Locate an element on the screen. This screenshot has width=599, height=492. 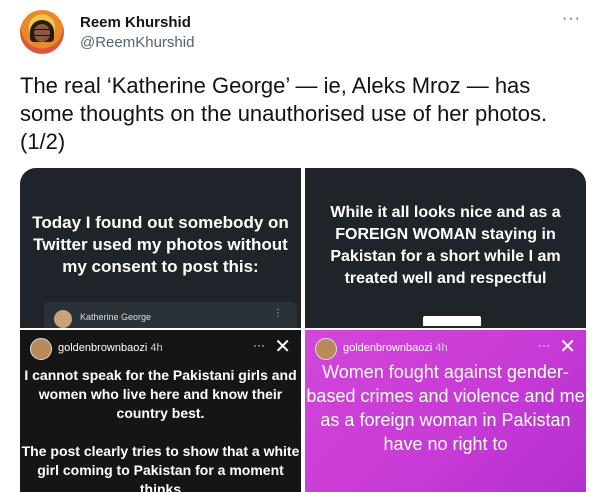
embedded-more-icon: ⋮ is located at coordinates (278, 313).